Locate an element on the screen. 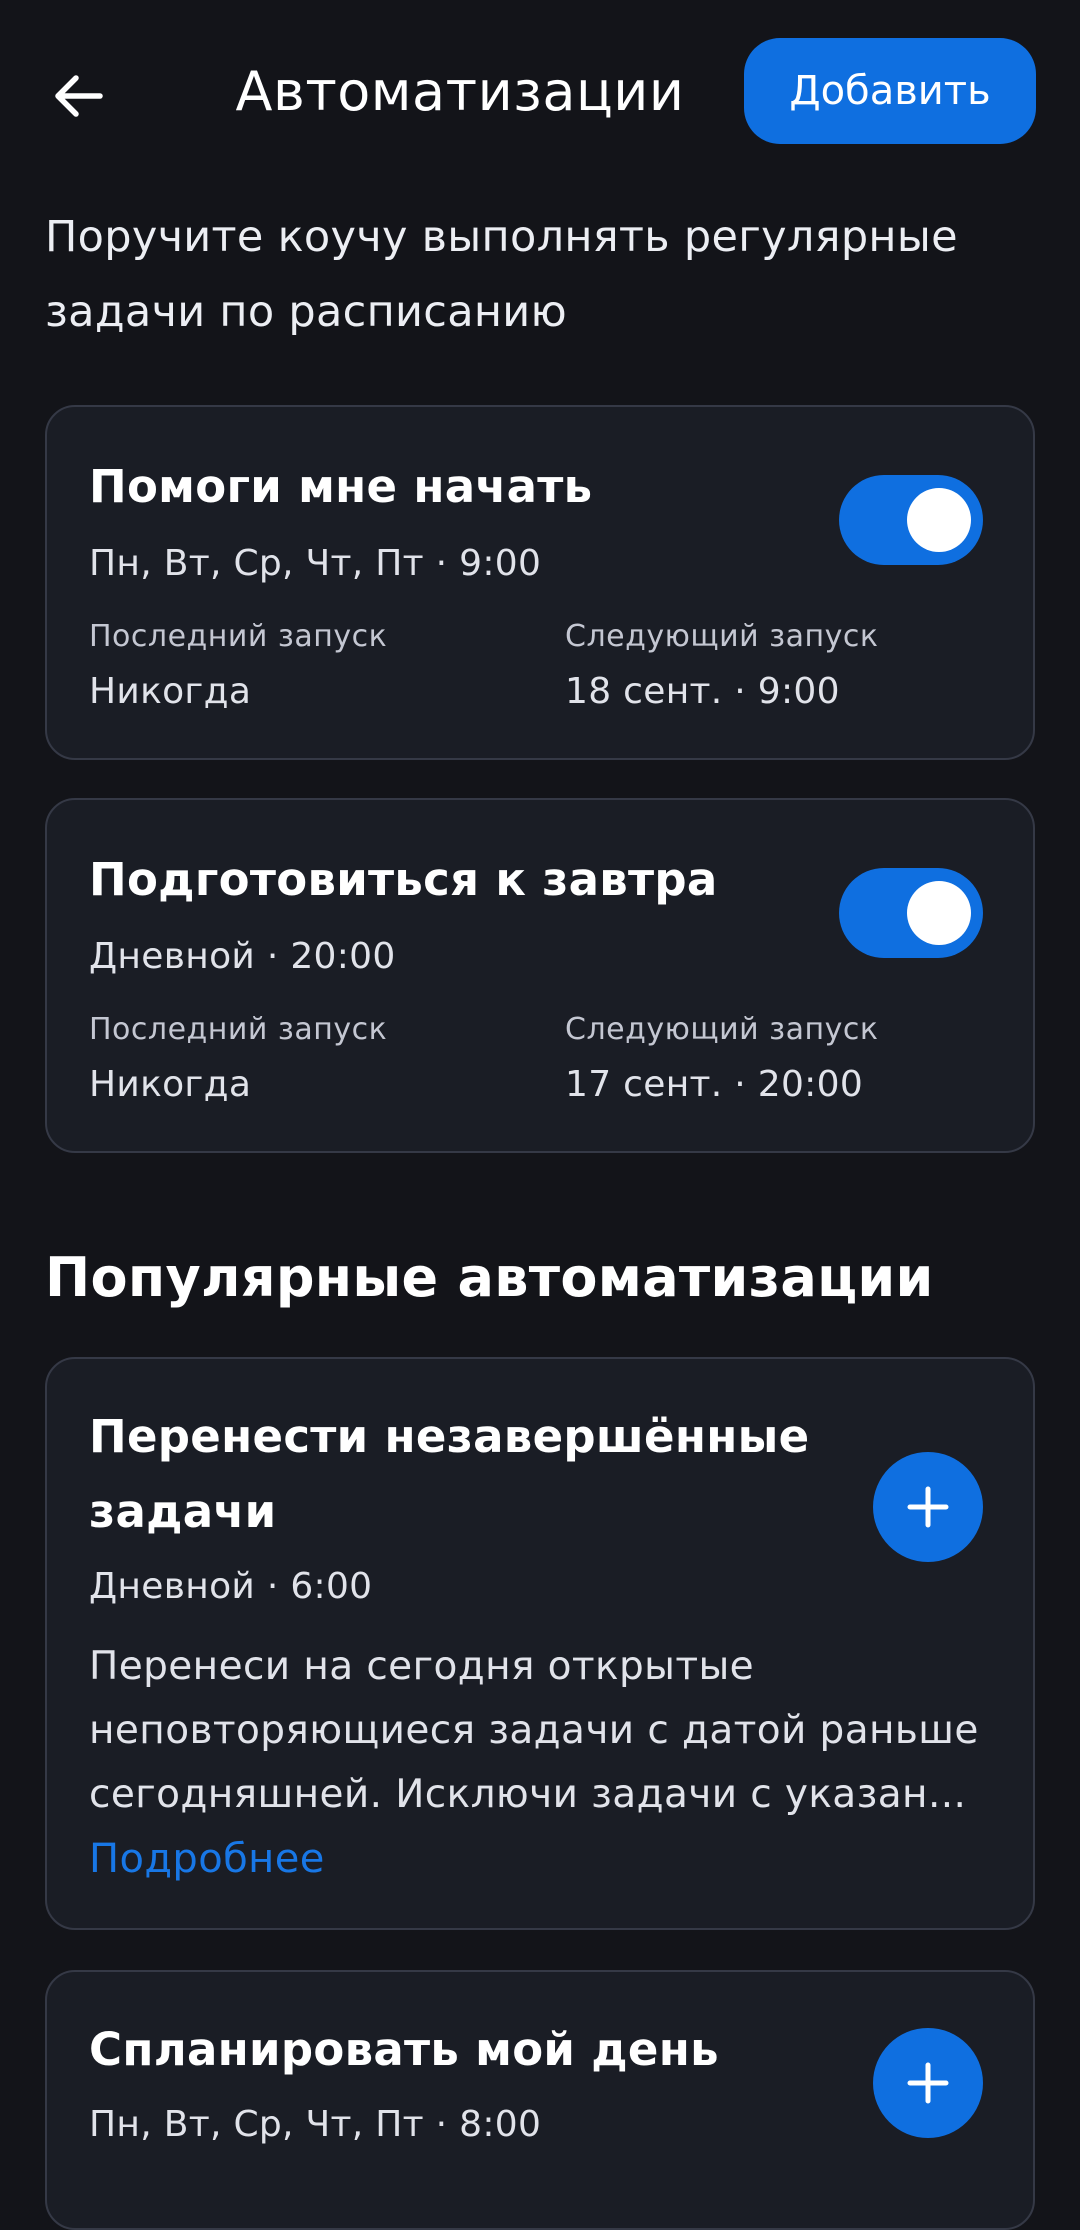 The image size is (1080, 2230). next-run-value: 17 сент. · 20:00 is located at coordinates (714, 1084).